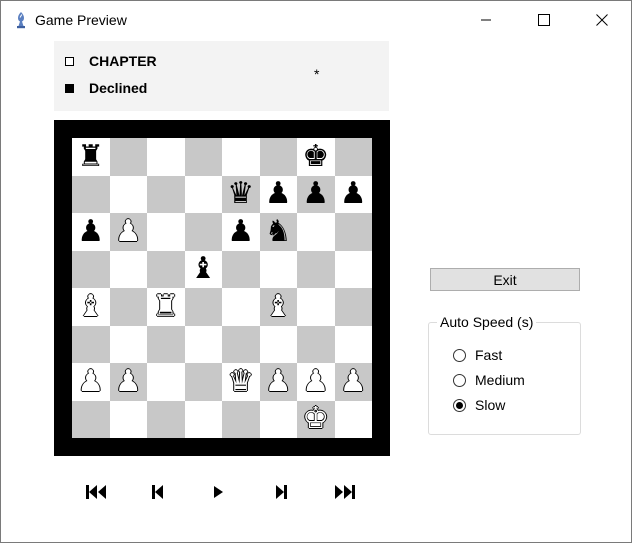 The height and width of the screenshot is (543, 632). I want to click on black-bishop-icon: ♝, so click(203, 269).